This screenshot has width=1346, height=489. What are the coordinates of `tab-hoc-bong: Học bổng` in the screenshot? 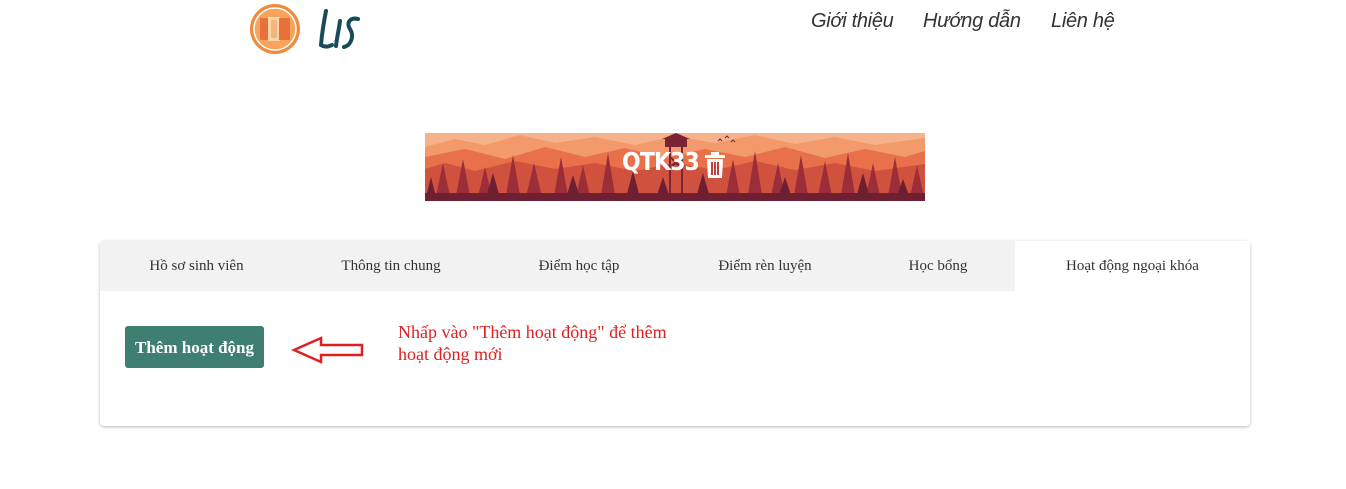 It's located at (938, 266).